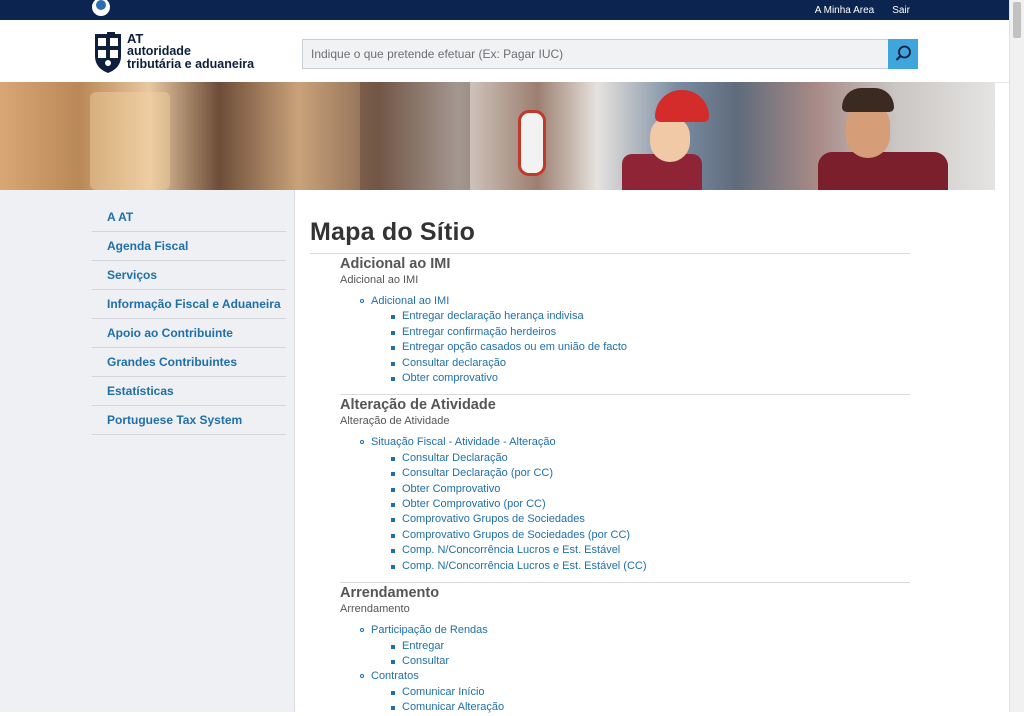 The width and height of the screenshot is (1024, 716). Describe the element at coordinates (479, 332) in the screenshot. I see `sub-link: Entregar confirmação herdeiros` at that location.